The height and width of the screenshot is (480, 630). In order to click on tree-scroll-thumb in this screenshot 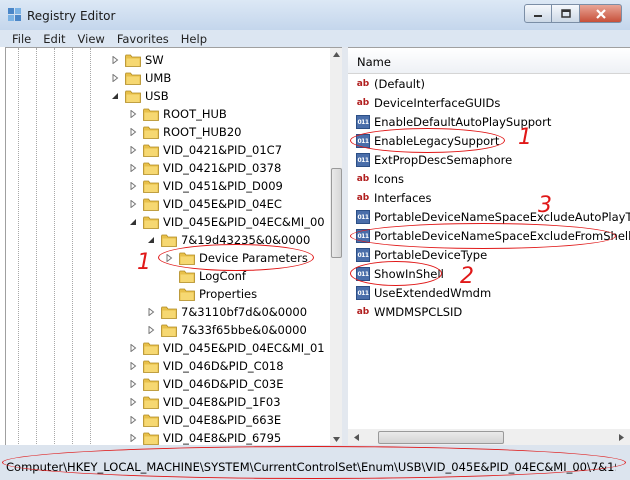, I will do `click(336, 213)`.